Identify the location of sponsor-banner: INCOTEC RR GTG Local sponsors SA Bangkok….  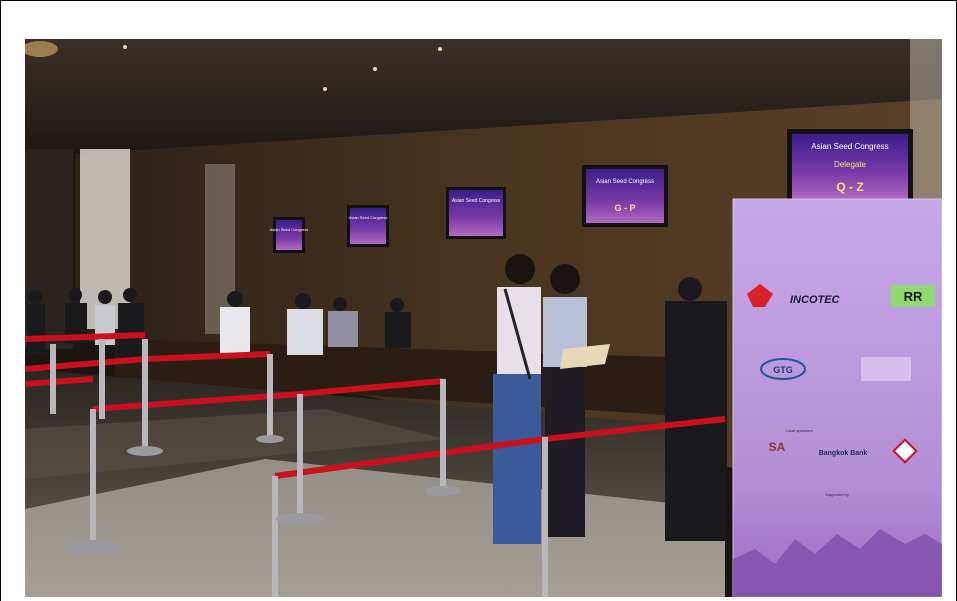
(837, 397).